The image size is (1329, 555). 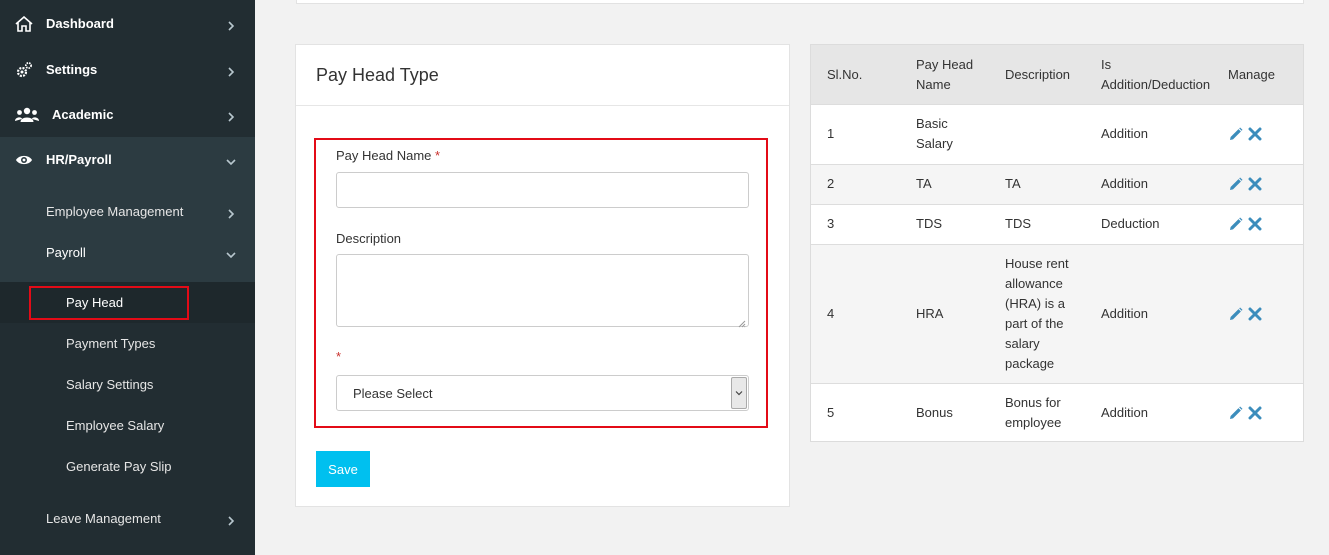 I want to click on divider, so click(x=542, y=105).